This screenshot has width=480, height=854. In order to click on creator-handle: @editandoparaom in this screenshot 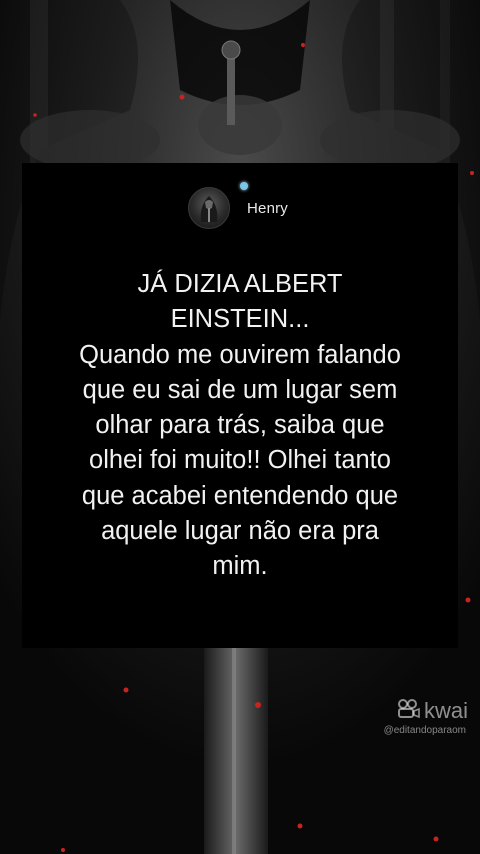, I will do `click(424, 730)`.